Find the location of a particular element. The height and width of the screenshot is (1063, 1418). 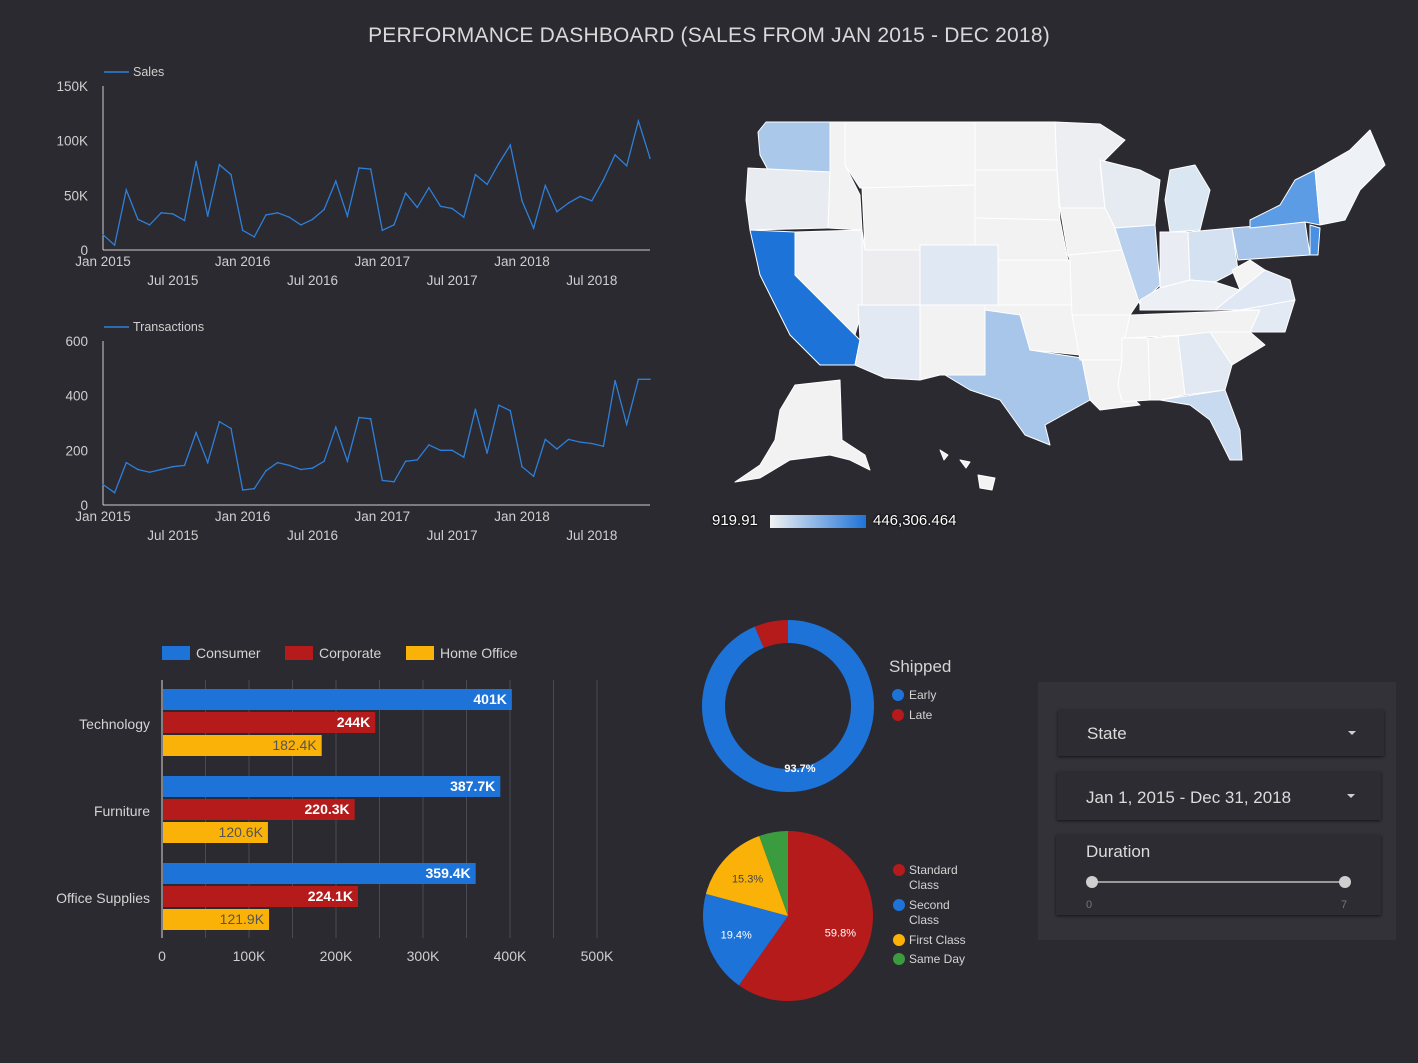

map-state-ohio is located at coordinates (1213, 255).